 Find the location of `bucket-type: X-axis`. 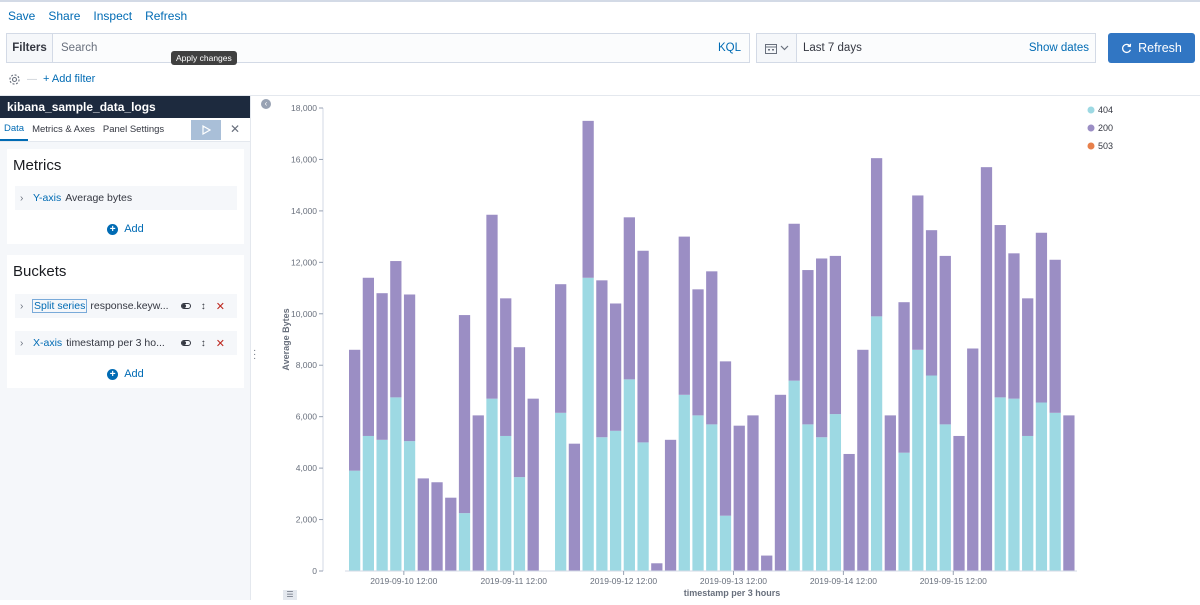

bucket-type: X-axis is located at coordinates (47, 343).